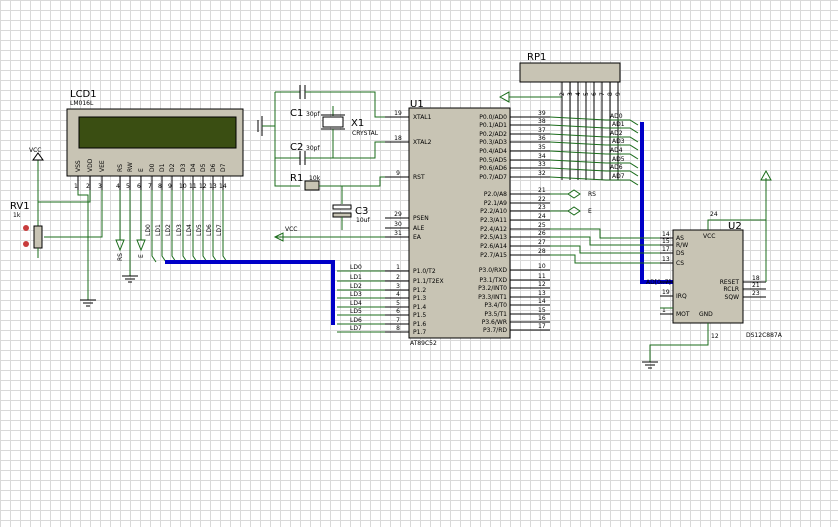 The image size is (838, 527). What do you see at coordinates (542, 207) in the screenshot?
I see `u1-pin-number: 23` at bounding box center [542, 207].